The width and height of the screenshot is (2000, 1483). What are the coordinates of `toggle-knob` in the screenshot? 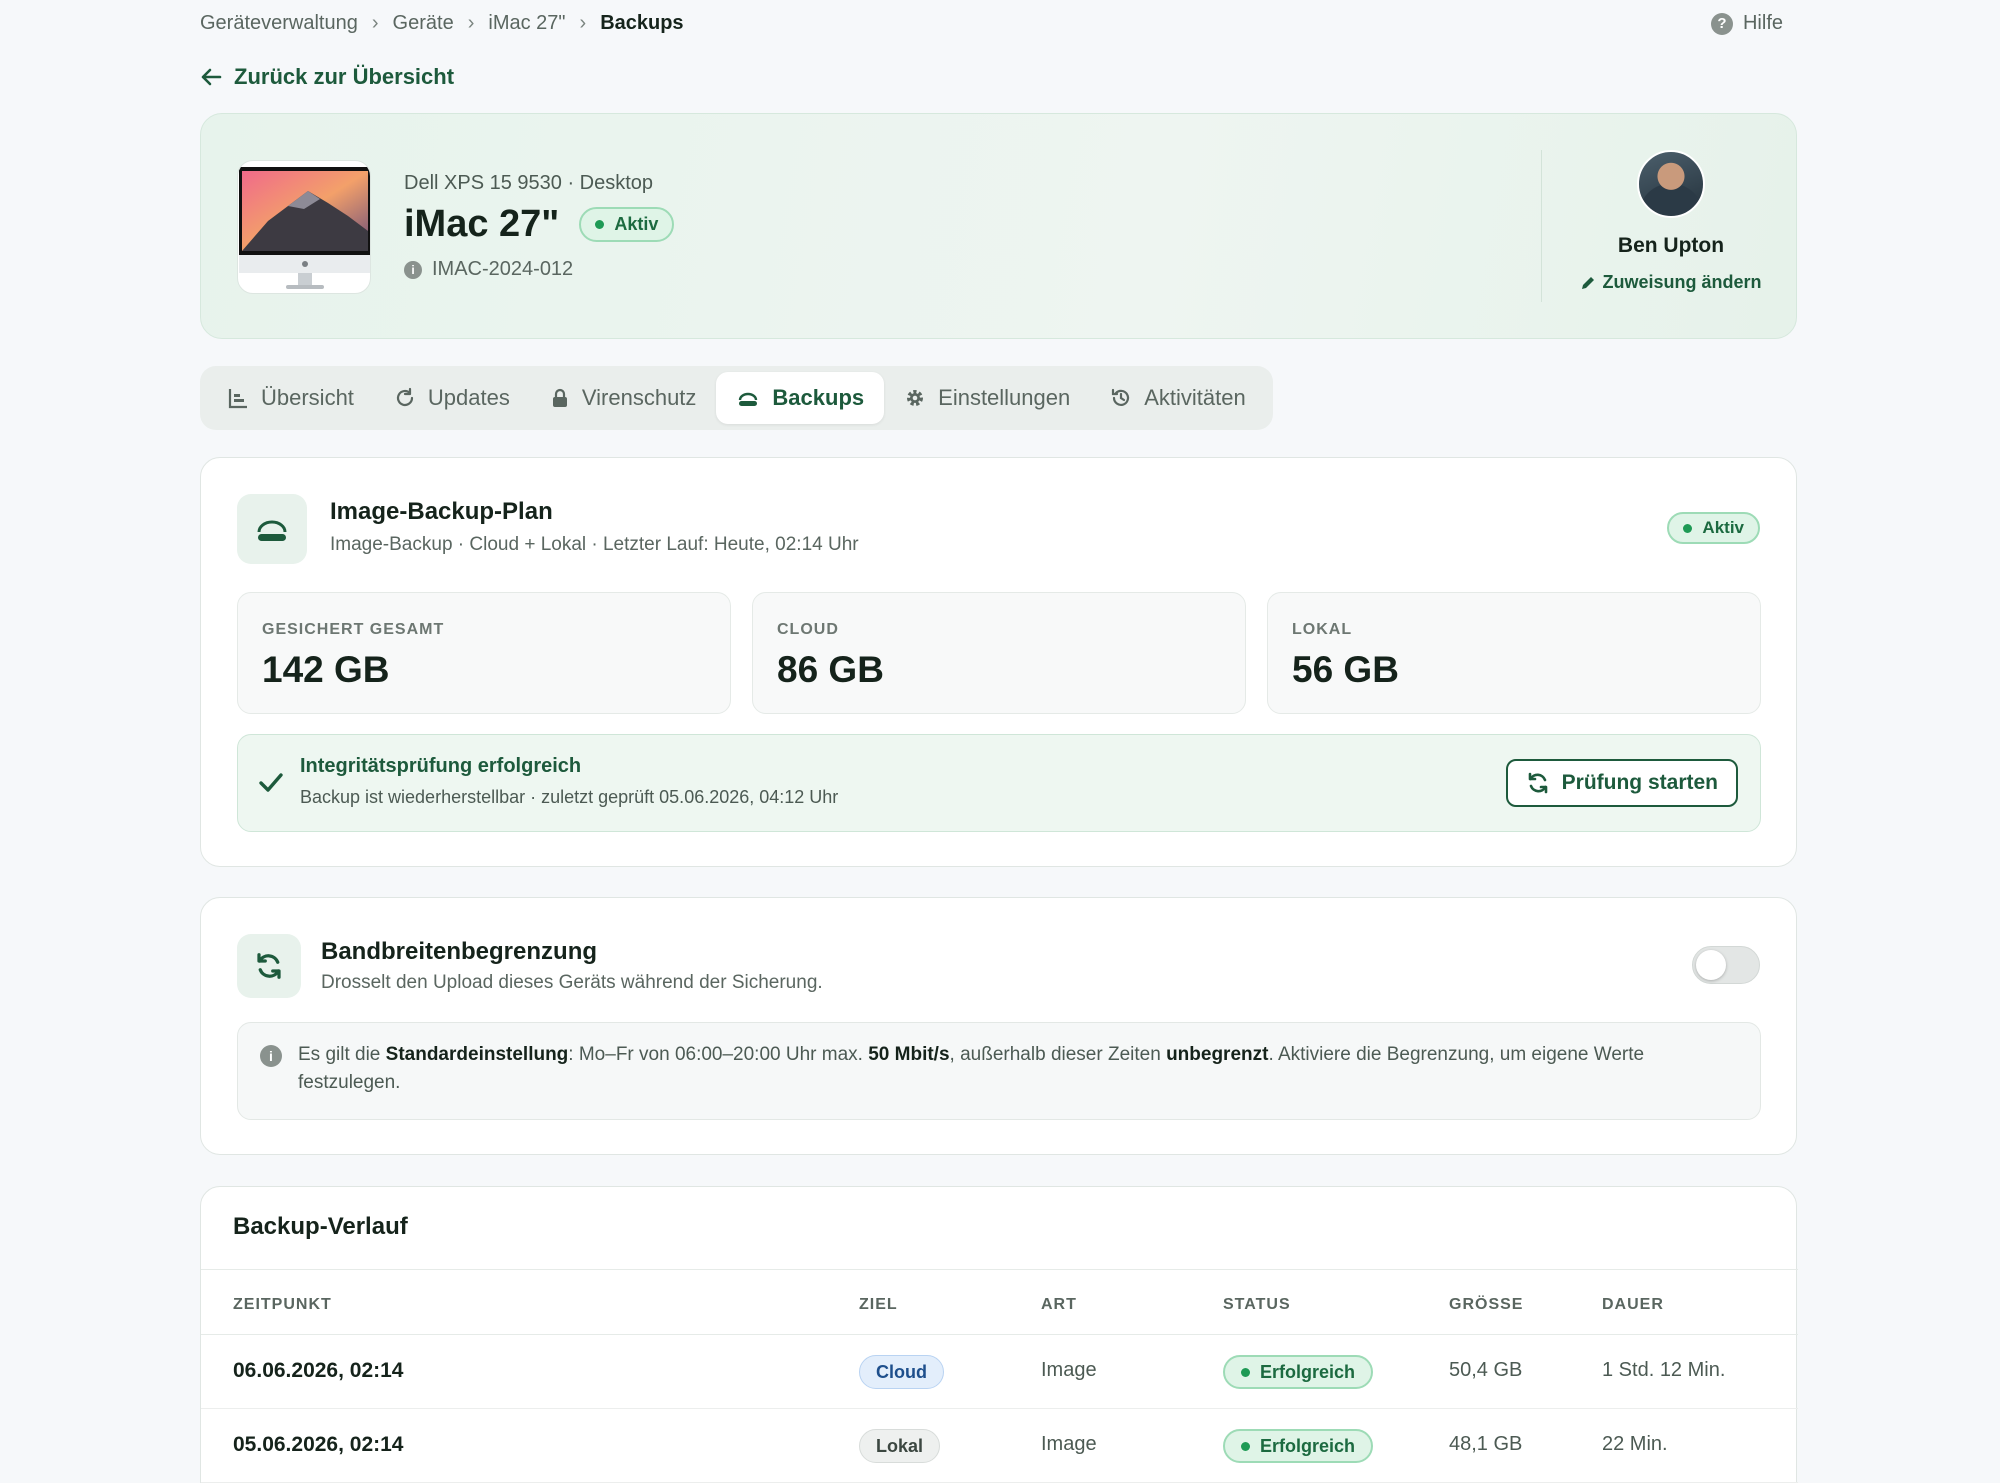 It's located at (1711, 965).